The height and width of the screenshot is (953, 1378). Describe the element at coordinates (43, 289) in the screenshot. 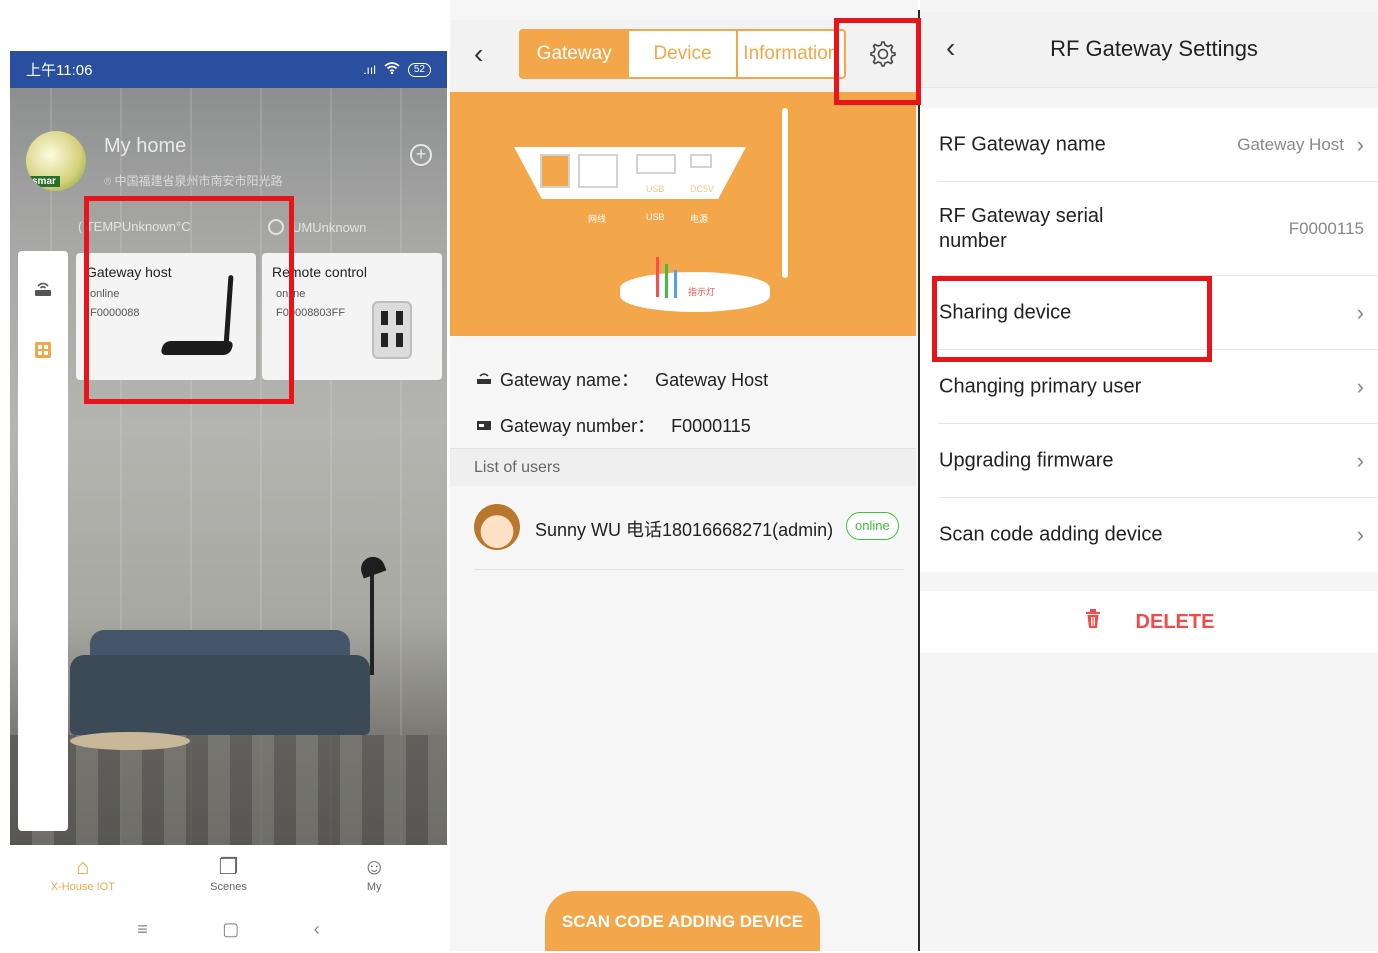

I see `gateway-router-icon` at that location.